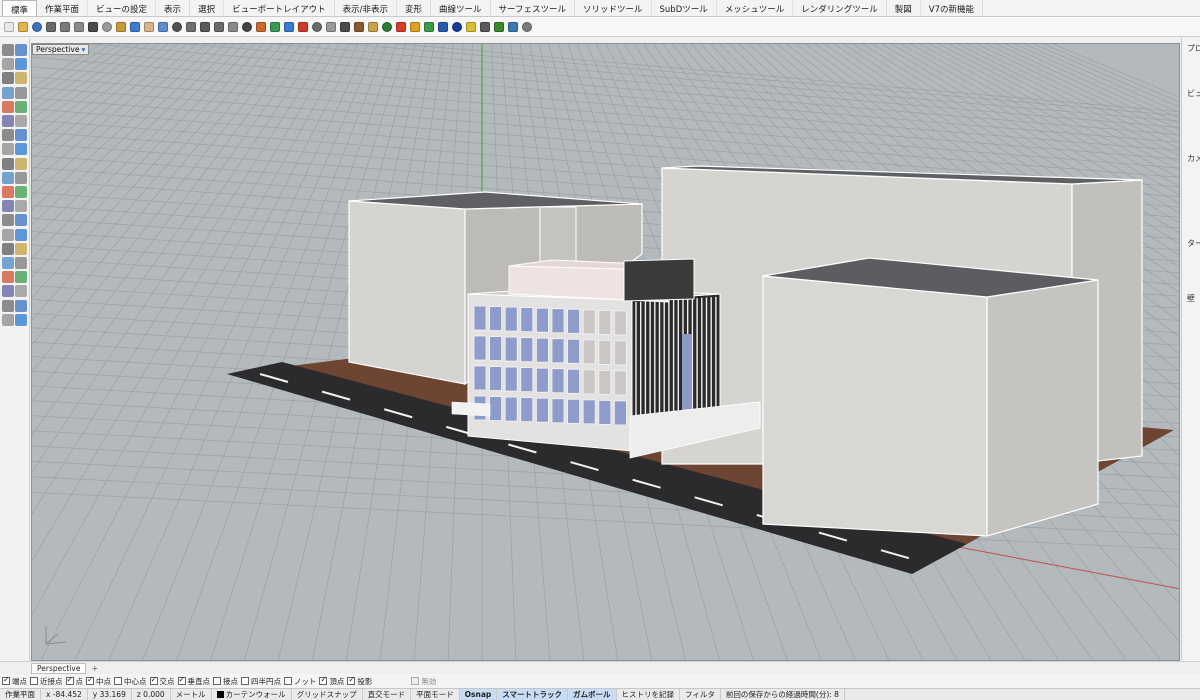 This screenshot has height=700, width=1200. What do you see at coordinates (98, 681) in the screenshot?
I see `osnap-option-3: 中点` at bounding box center [98, 681].